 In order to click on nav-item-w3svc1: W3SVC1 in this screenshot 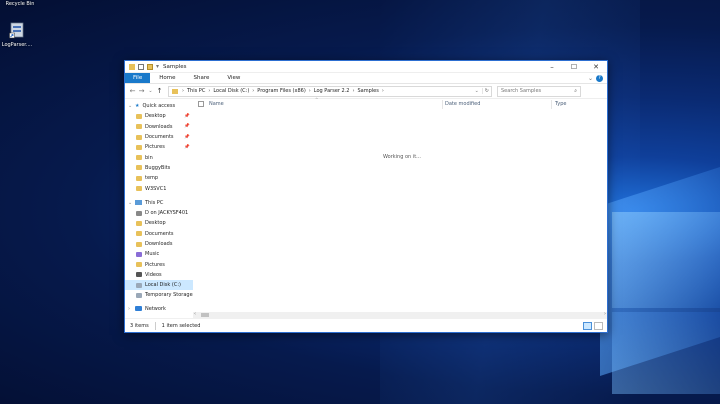, I will do `click(159, 188)`.